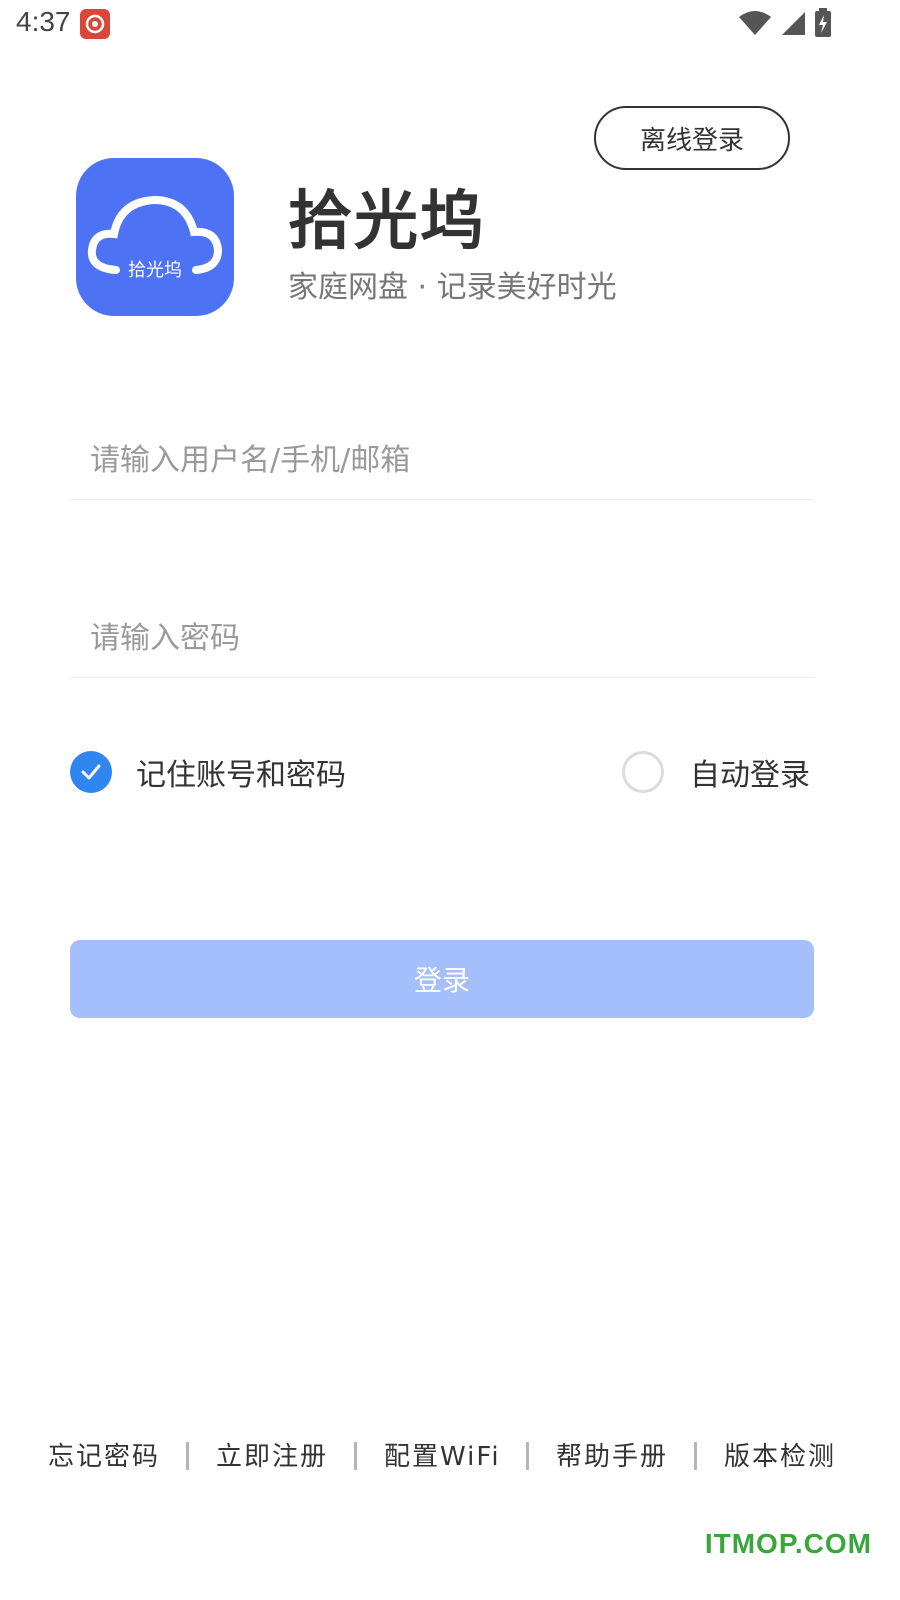 The height and width of the screenshot is (1600, 900). Describe the element at coordinates (387, 222) in the screenshot. I see `app-title: 拾光坞` at that location.